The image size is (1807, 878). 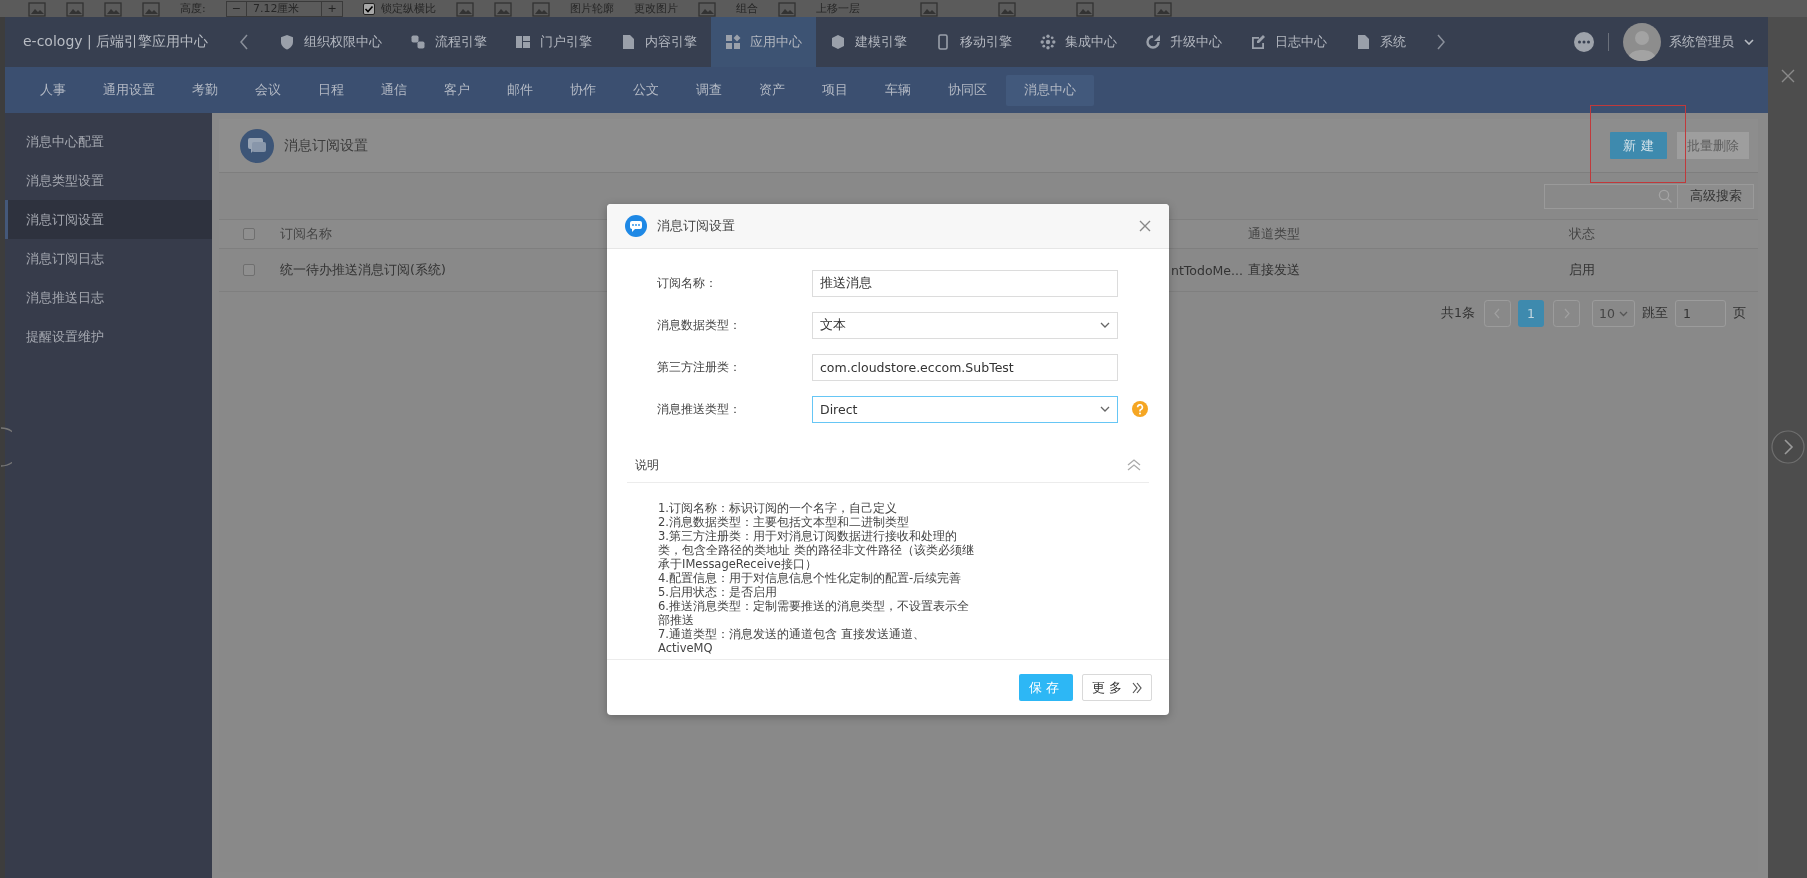 What do you see at coordinates (268, 90) in the screenshot?
I see `module-tab: 会议` at bounding box center [268, 90].